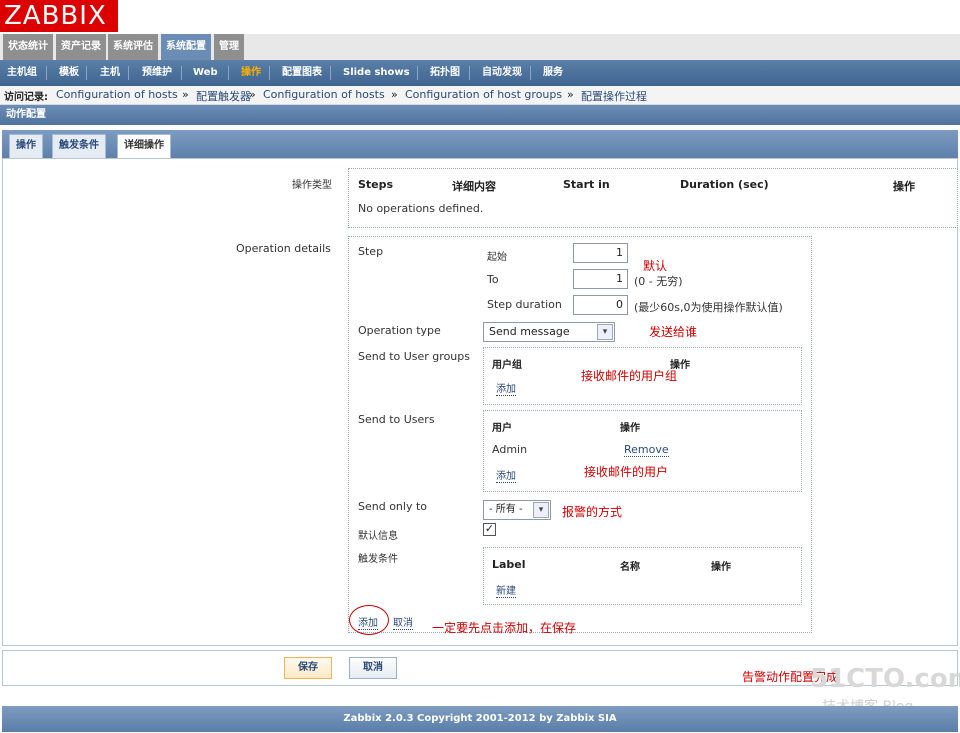  Describe the element at coordinates (507, 365) in the screenshot. I see `col-user-group: 用户组` at that location.